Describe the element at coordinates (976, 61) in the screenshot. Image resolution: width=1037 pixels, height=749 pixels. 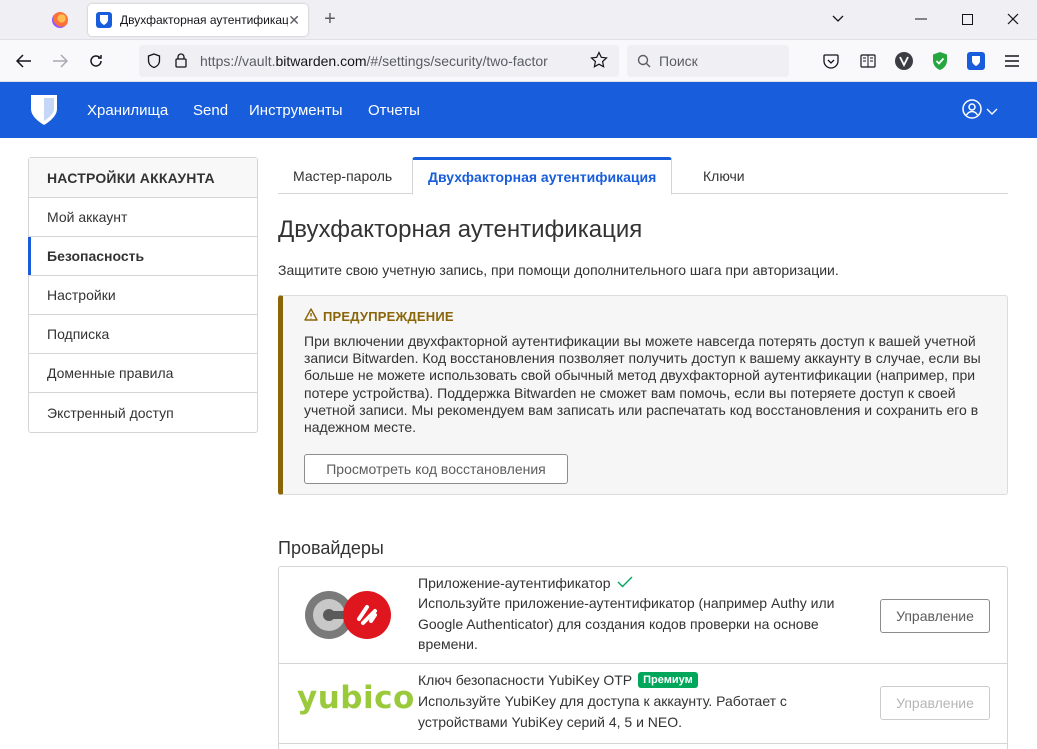
I see `bitwarden-extension-icon` at that location.